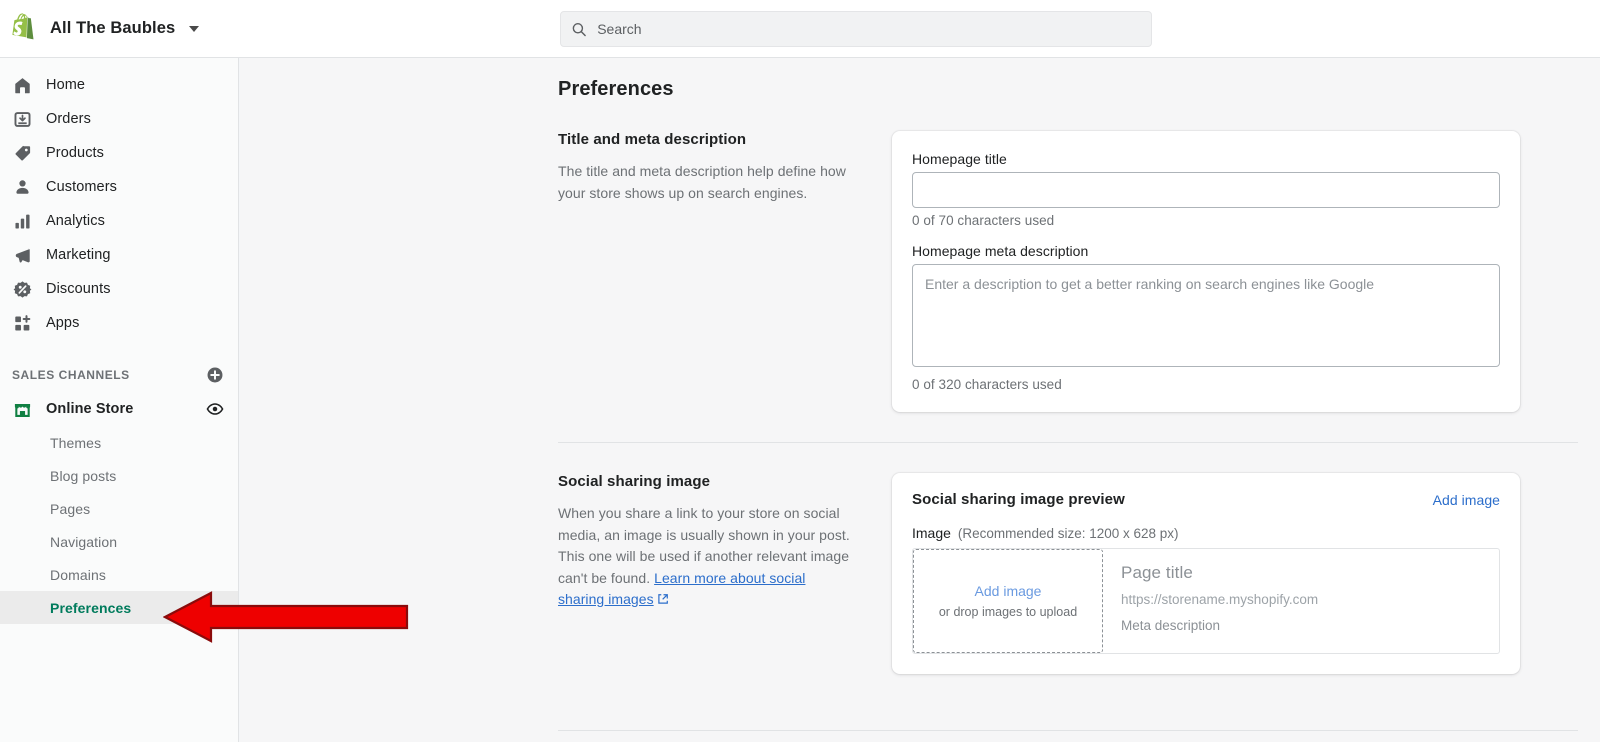 This screenshot has width=1600, height=742. I want to click on sub-item-label: Themes, so click(76, 442).